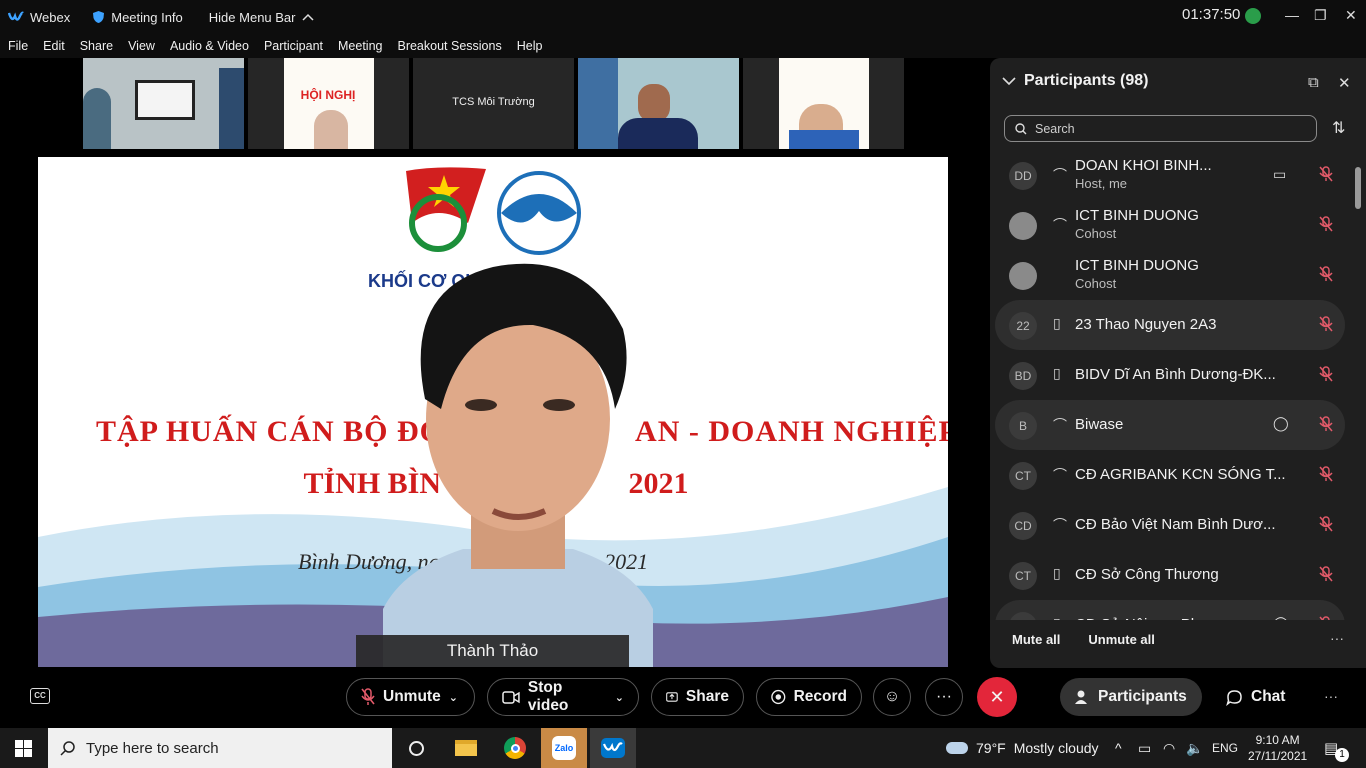 Image resolution: width=1366 pixels, height=768 pixels. What do you see at coordinates (1137, 215) in the screenshot?
I see `participant-name: ICT BINH DUONG` at bounding box center [1137, 215].